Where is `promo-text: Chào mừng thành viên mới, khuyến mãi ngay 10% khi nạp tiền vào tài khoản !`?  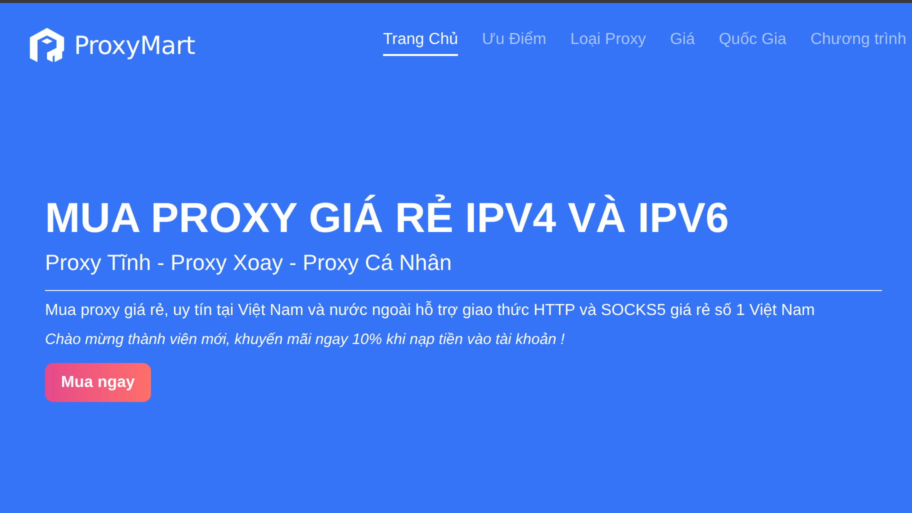 promo-text: Chào mừng thành viên mới, khuyến mãi ngay 10% khi nạp tiền vào tài khoản ! is located at coordinates (305, 340).